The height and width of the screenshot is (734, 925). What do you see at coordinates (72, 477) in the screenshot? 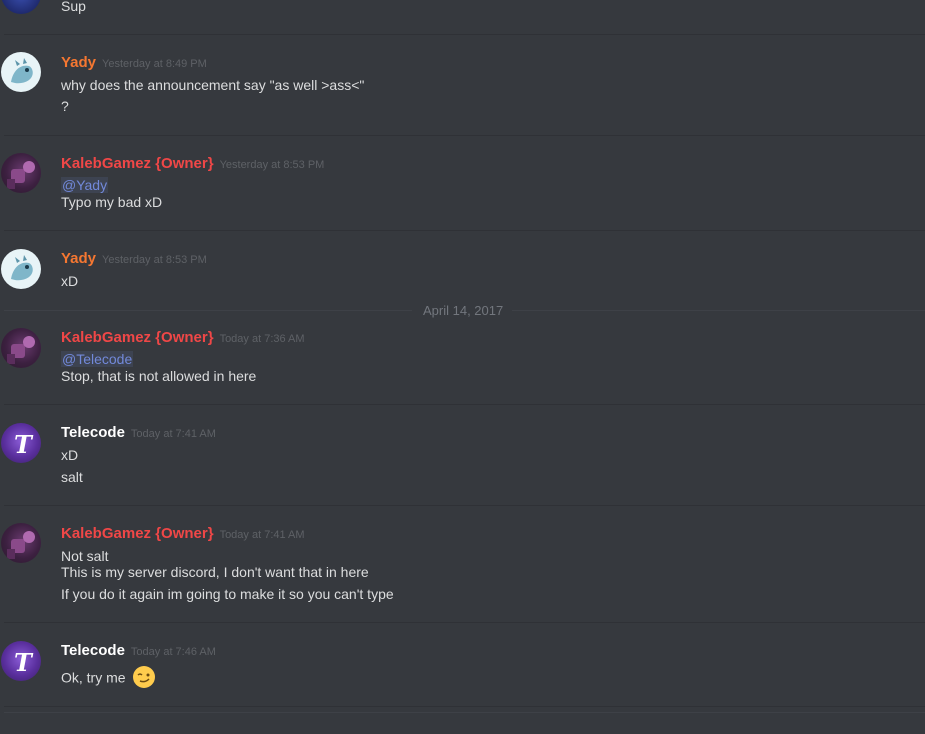
I see `message-text: salt` at bounding box center [72, 477].